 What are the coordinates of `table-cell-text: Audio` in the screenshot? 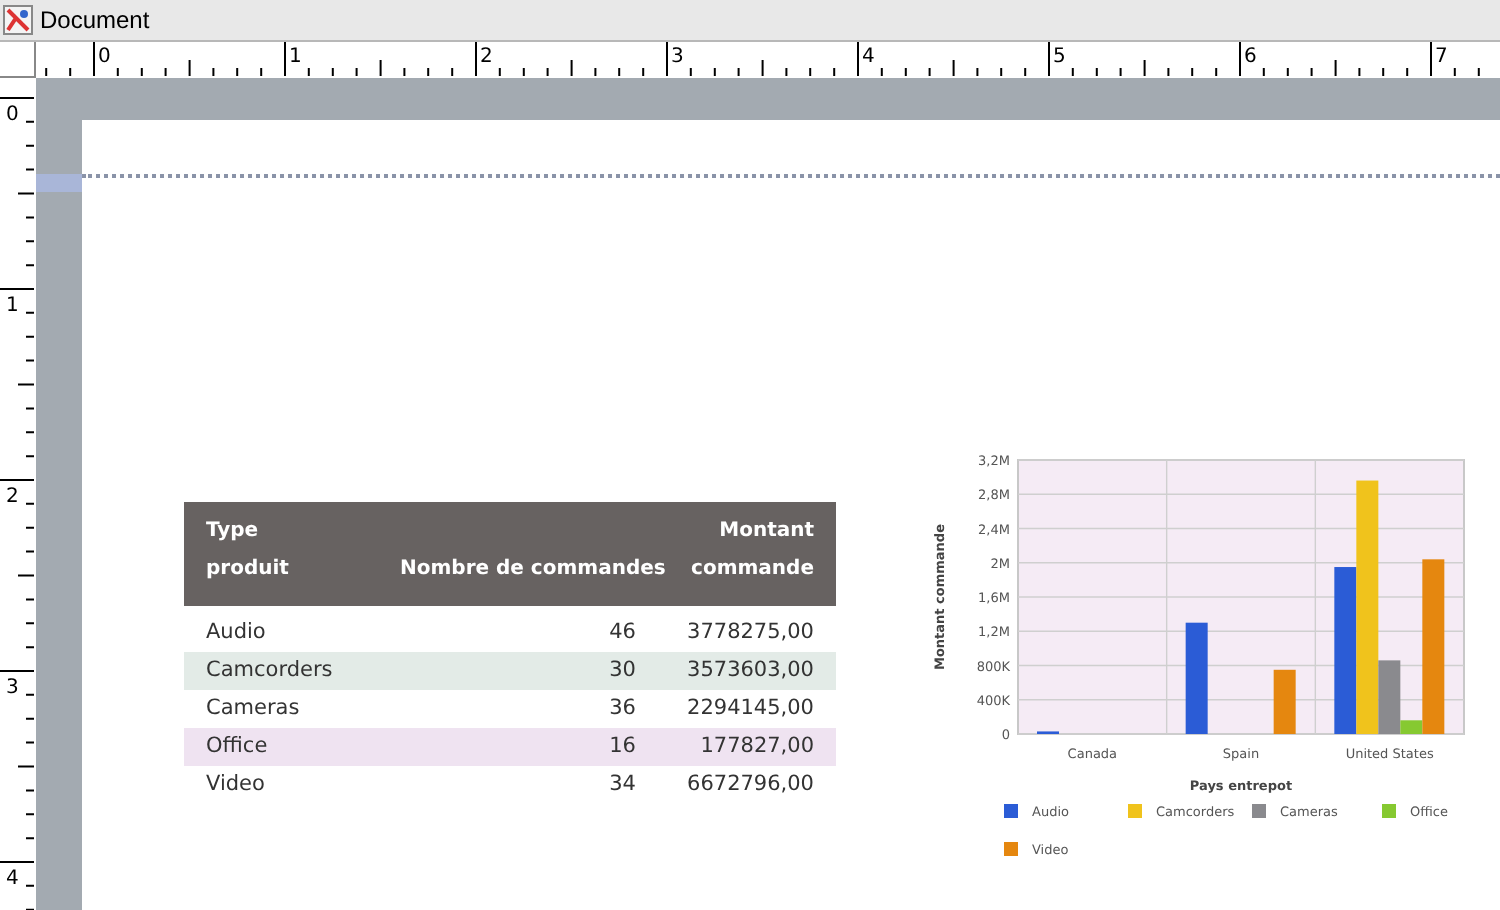 It's located at (236, 633).